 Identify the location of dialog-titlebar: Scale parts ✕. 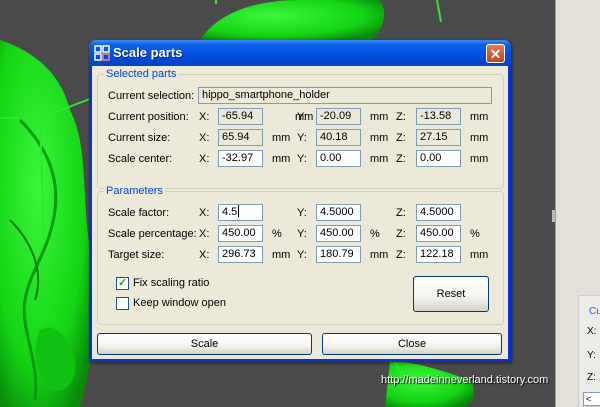
(300, 53).